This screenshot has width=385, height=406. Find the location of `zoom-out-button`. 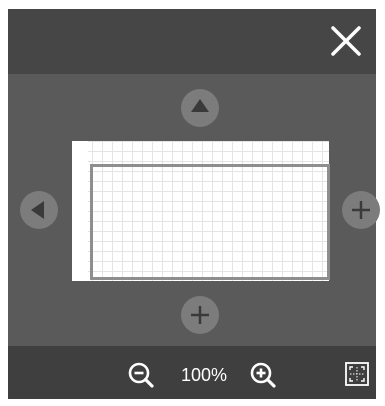

zoom-out-button is located at coordinates (141, 375).